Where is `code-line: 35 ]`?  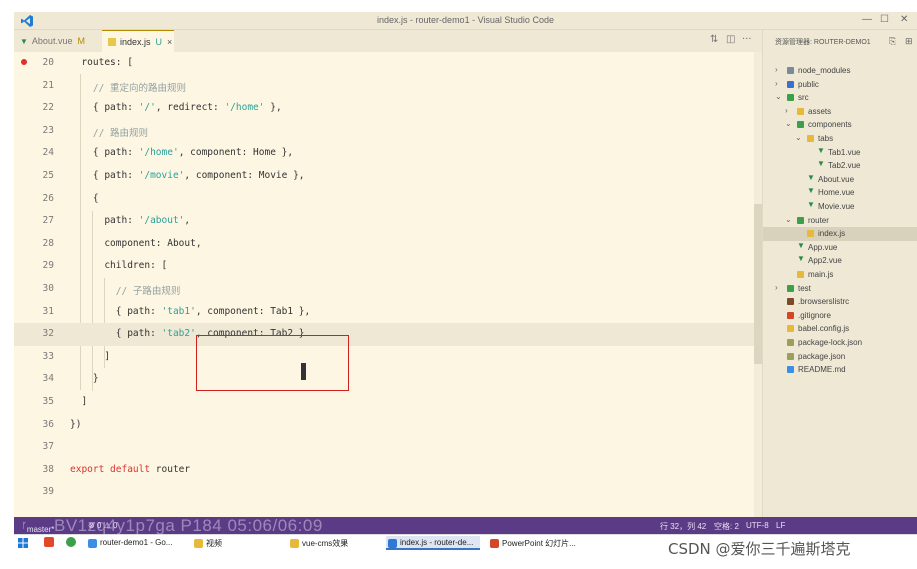
code-line: 35 ] is located at coordinates (384, 402).